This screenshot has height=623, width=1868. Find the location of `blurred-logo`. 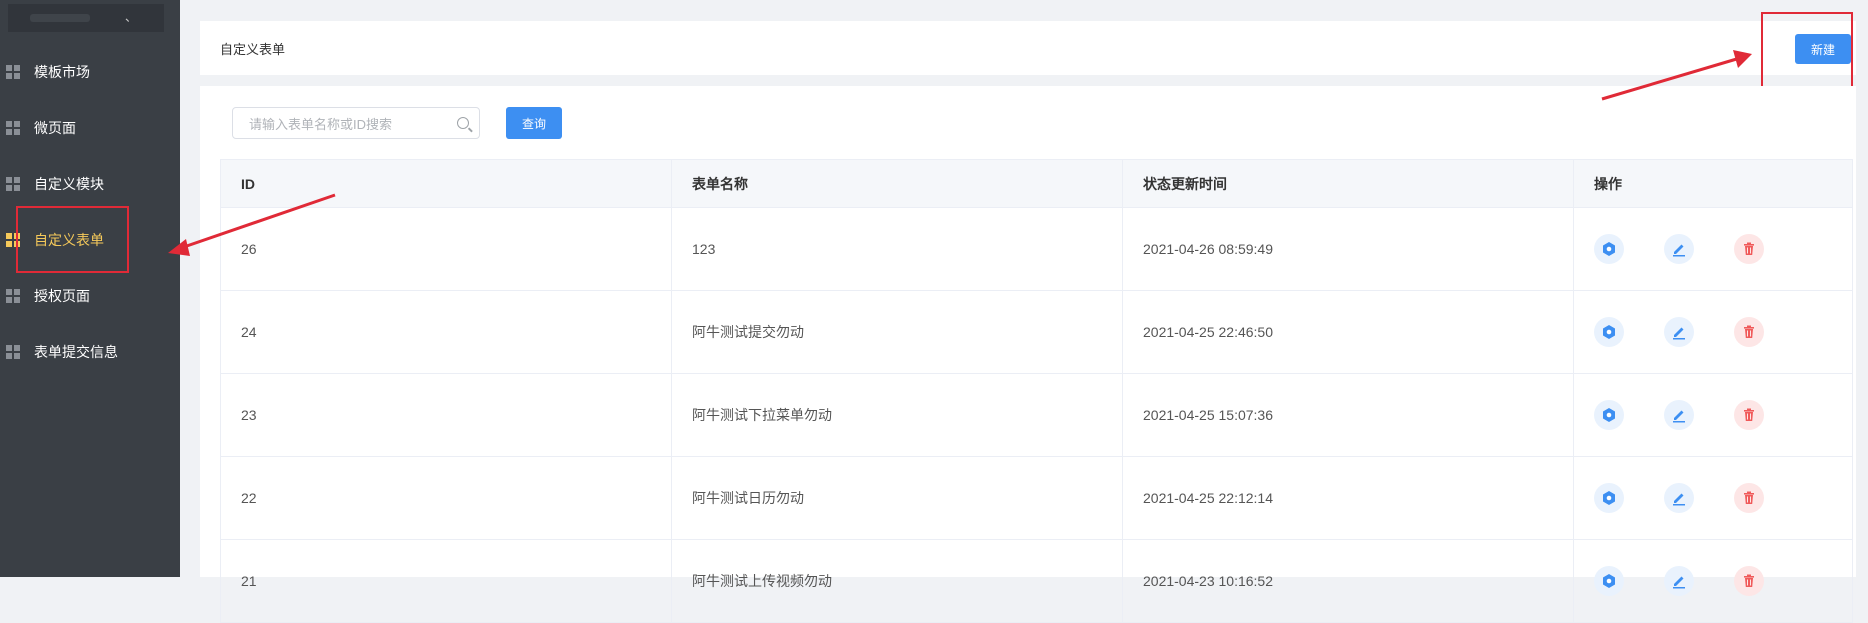

blurred-logo is located at coordinates (60, 18).